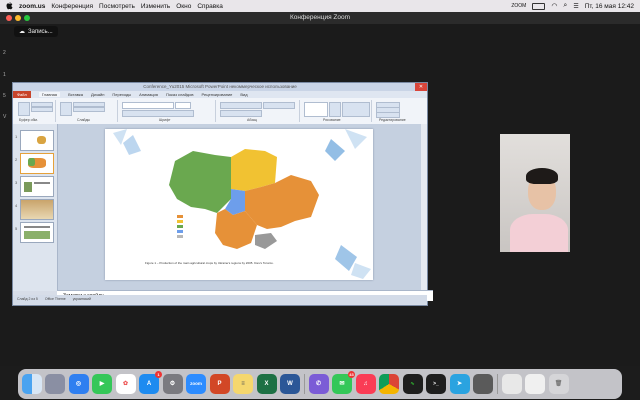  I want to click on music-icon: ♫, so click(365, 384).